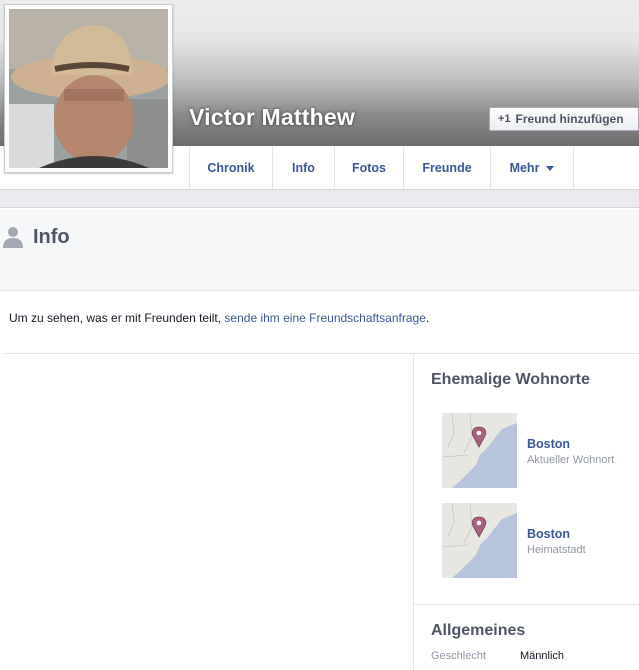 This screenshot has width=639, height=670. I want to click on profile-picture-frame, so click(88, 88).